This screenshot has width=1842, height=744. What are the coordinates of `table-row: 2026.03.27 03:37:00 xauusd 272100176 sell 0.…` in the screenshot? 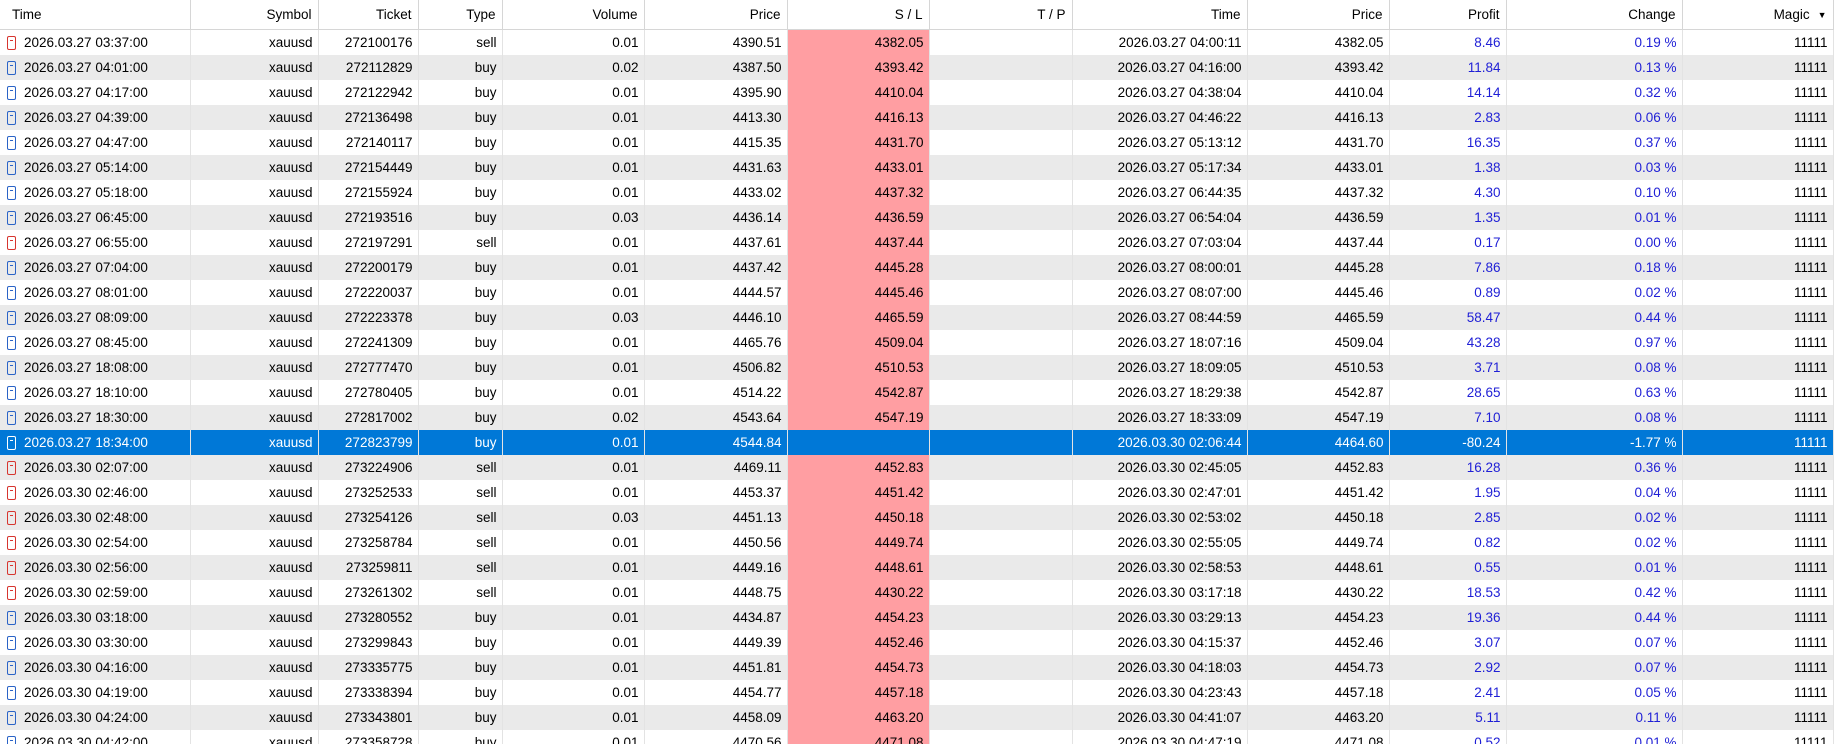 It's located at (917, 42).